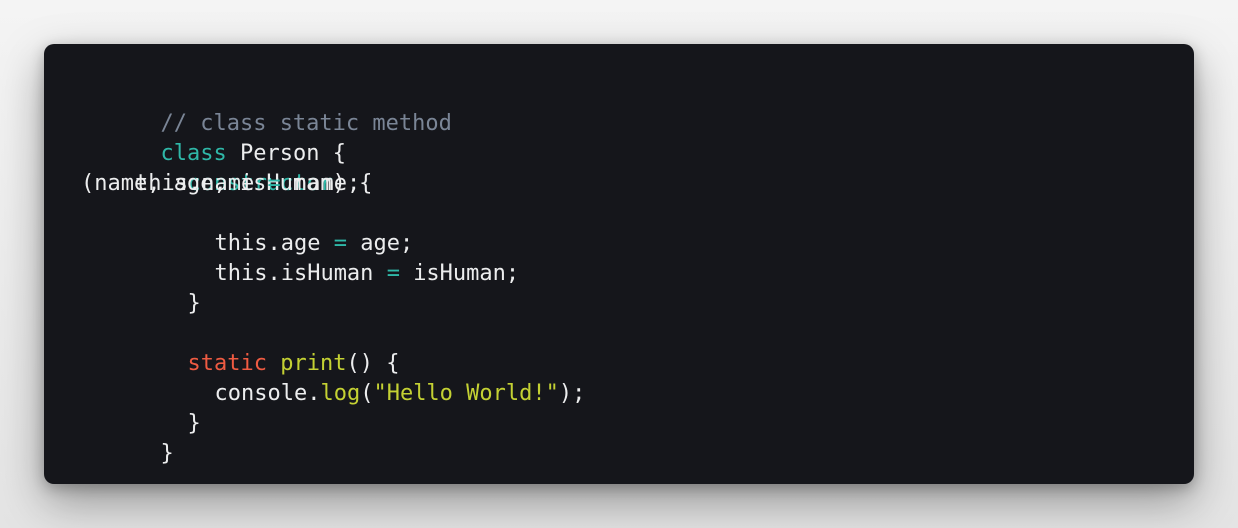 The image size is (1238, 528). I want to click on assign-name-right: name;, so click(327, 183).